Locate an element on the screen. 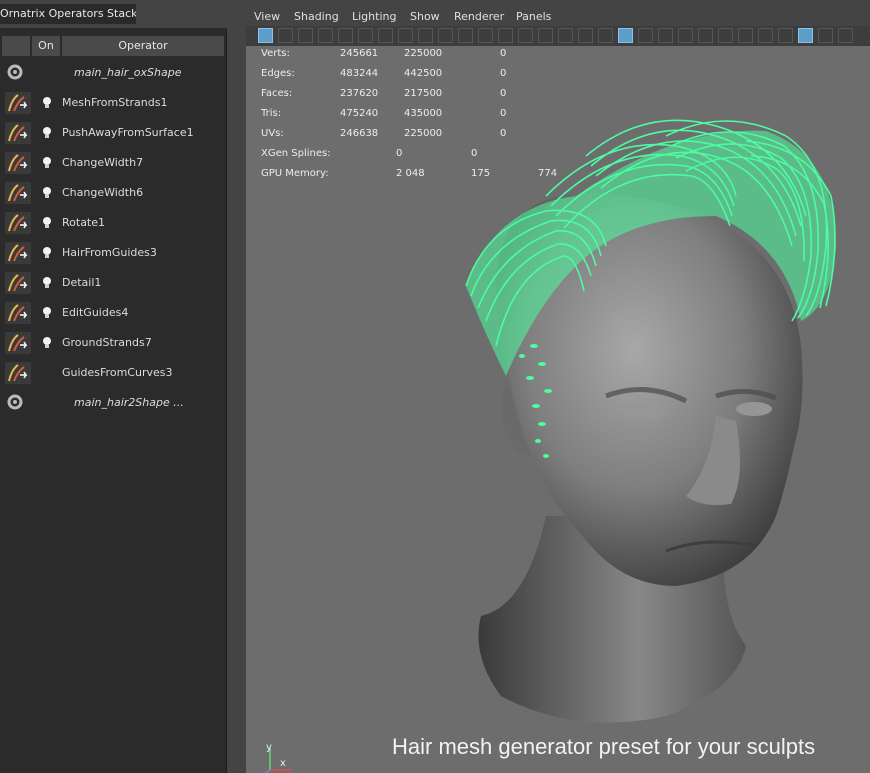 The height and width of the screenshot is (773, 870). hud-value: 2 048 is located at coordinates (410, 173).